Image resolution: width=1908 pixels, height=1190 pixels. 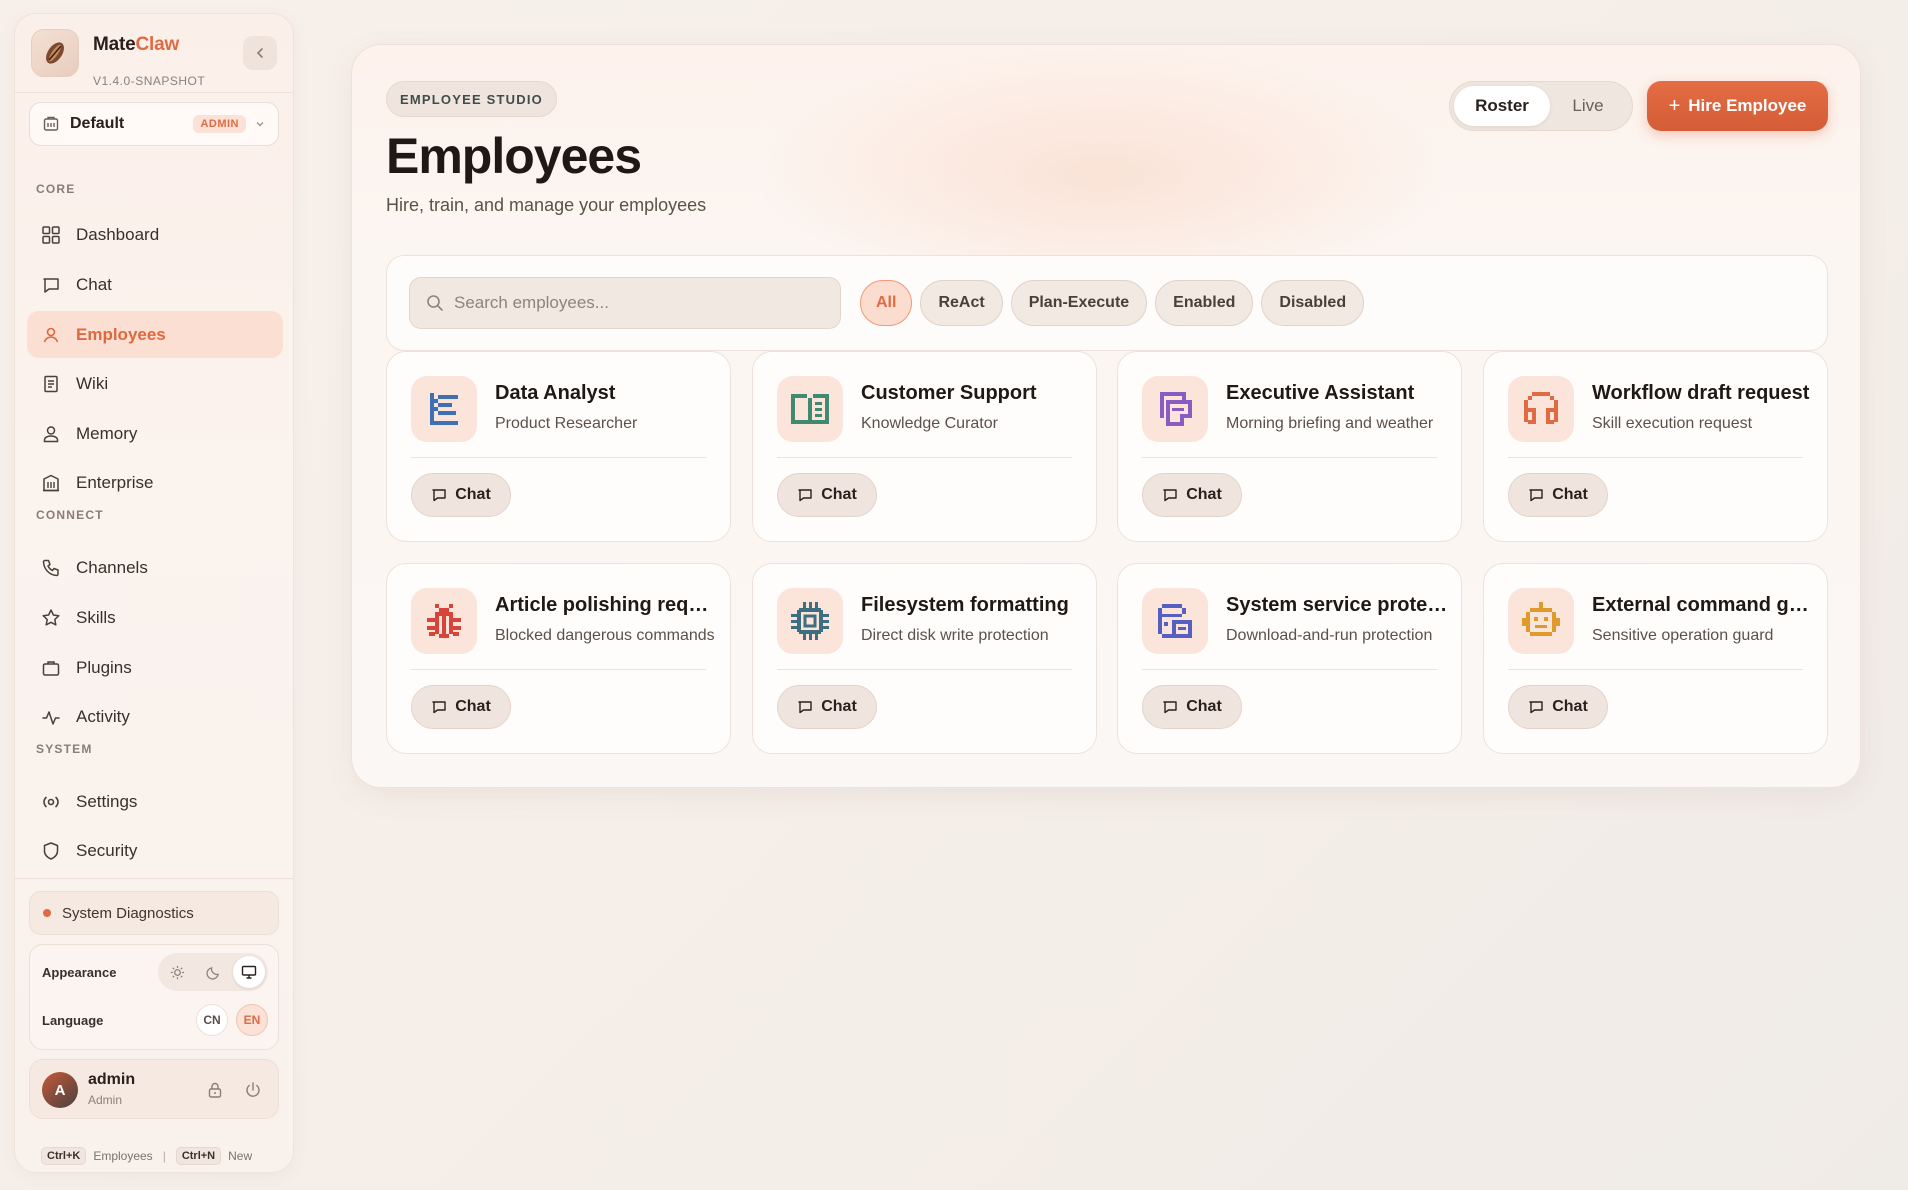 What do you see at coordinates (51, 482) in the screenshot?
I see `building-icon` at bounding box center [51, 482].